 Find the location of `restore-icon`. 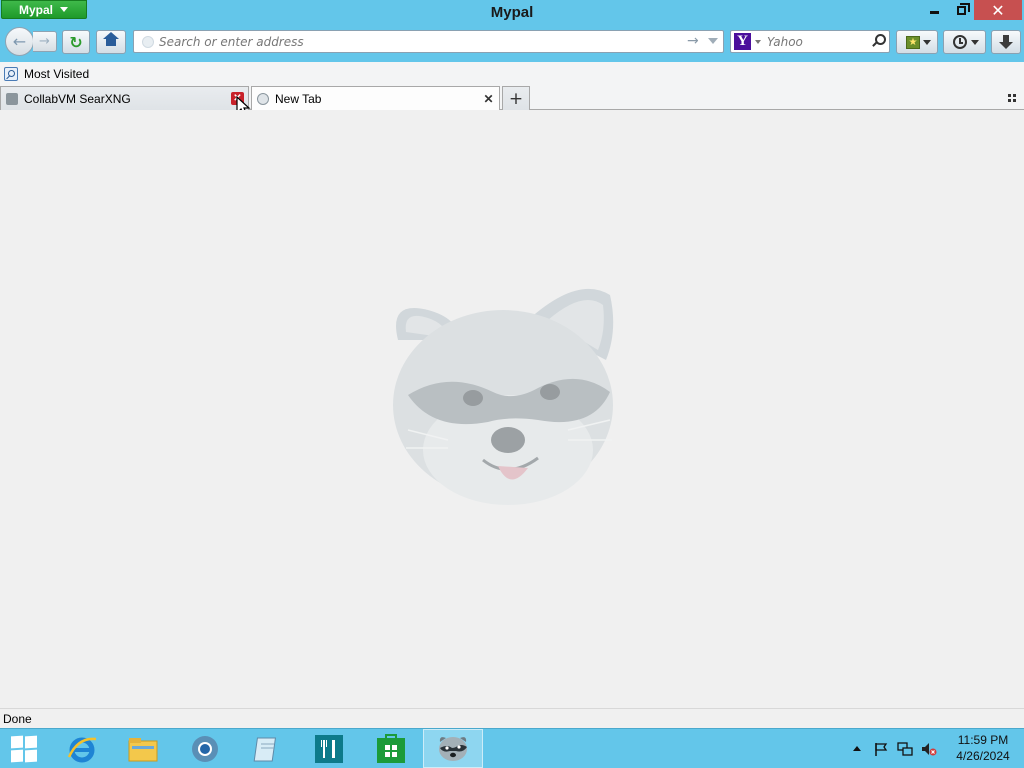

restore-icon is located at coordinates (963, 8).